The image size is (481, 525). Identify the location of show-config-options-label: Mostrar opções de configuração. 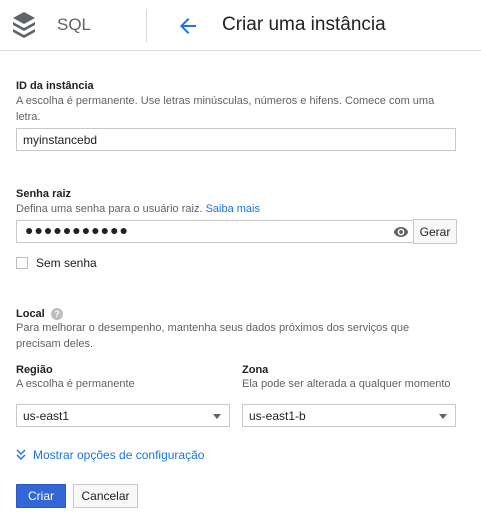
(119, 455).